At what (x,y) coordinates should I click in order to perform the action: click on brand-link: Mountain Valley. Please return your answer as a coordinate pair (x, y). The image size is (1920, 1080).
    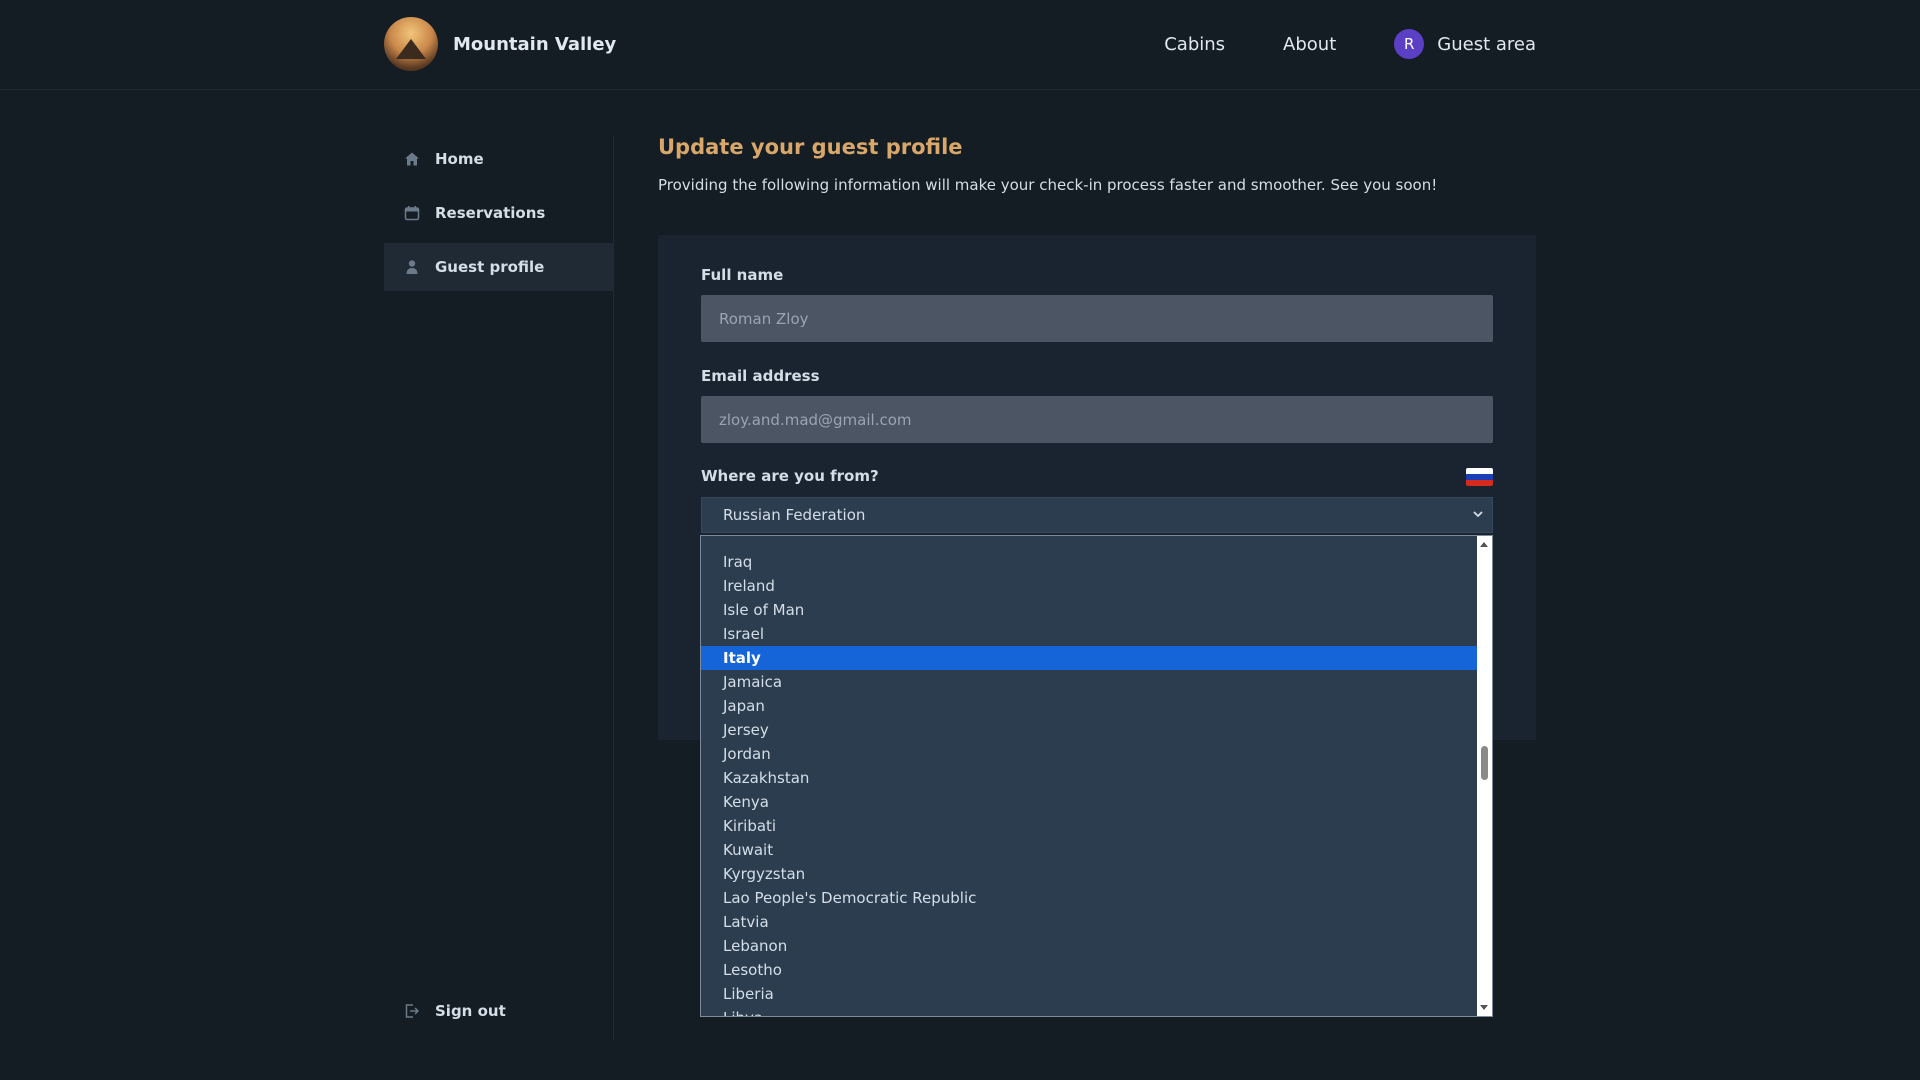
    Looking at the image, I should click on (500, 44).